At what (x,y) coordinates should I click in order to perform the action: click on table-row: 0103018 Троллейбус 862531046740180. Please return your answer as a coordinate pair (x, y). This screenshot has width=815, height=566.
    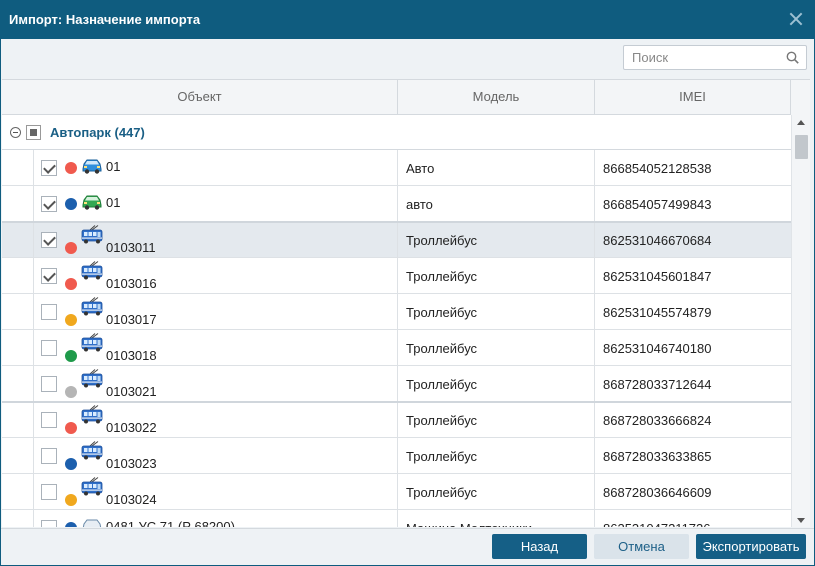
    Looking at the image, I should click on (396, 348).